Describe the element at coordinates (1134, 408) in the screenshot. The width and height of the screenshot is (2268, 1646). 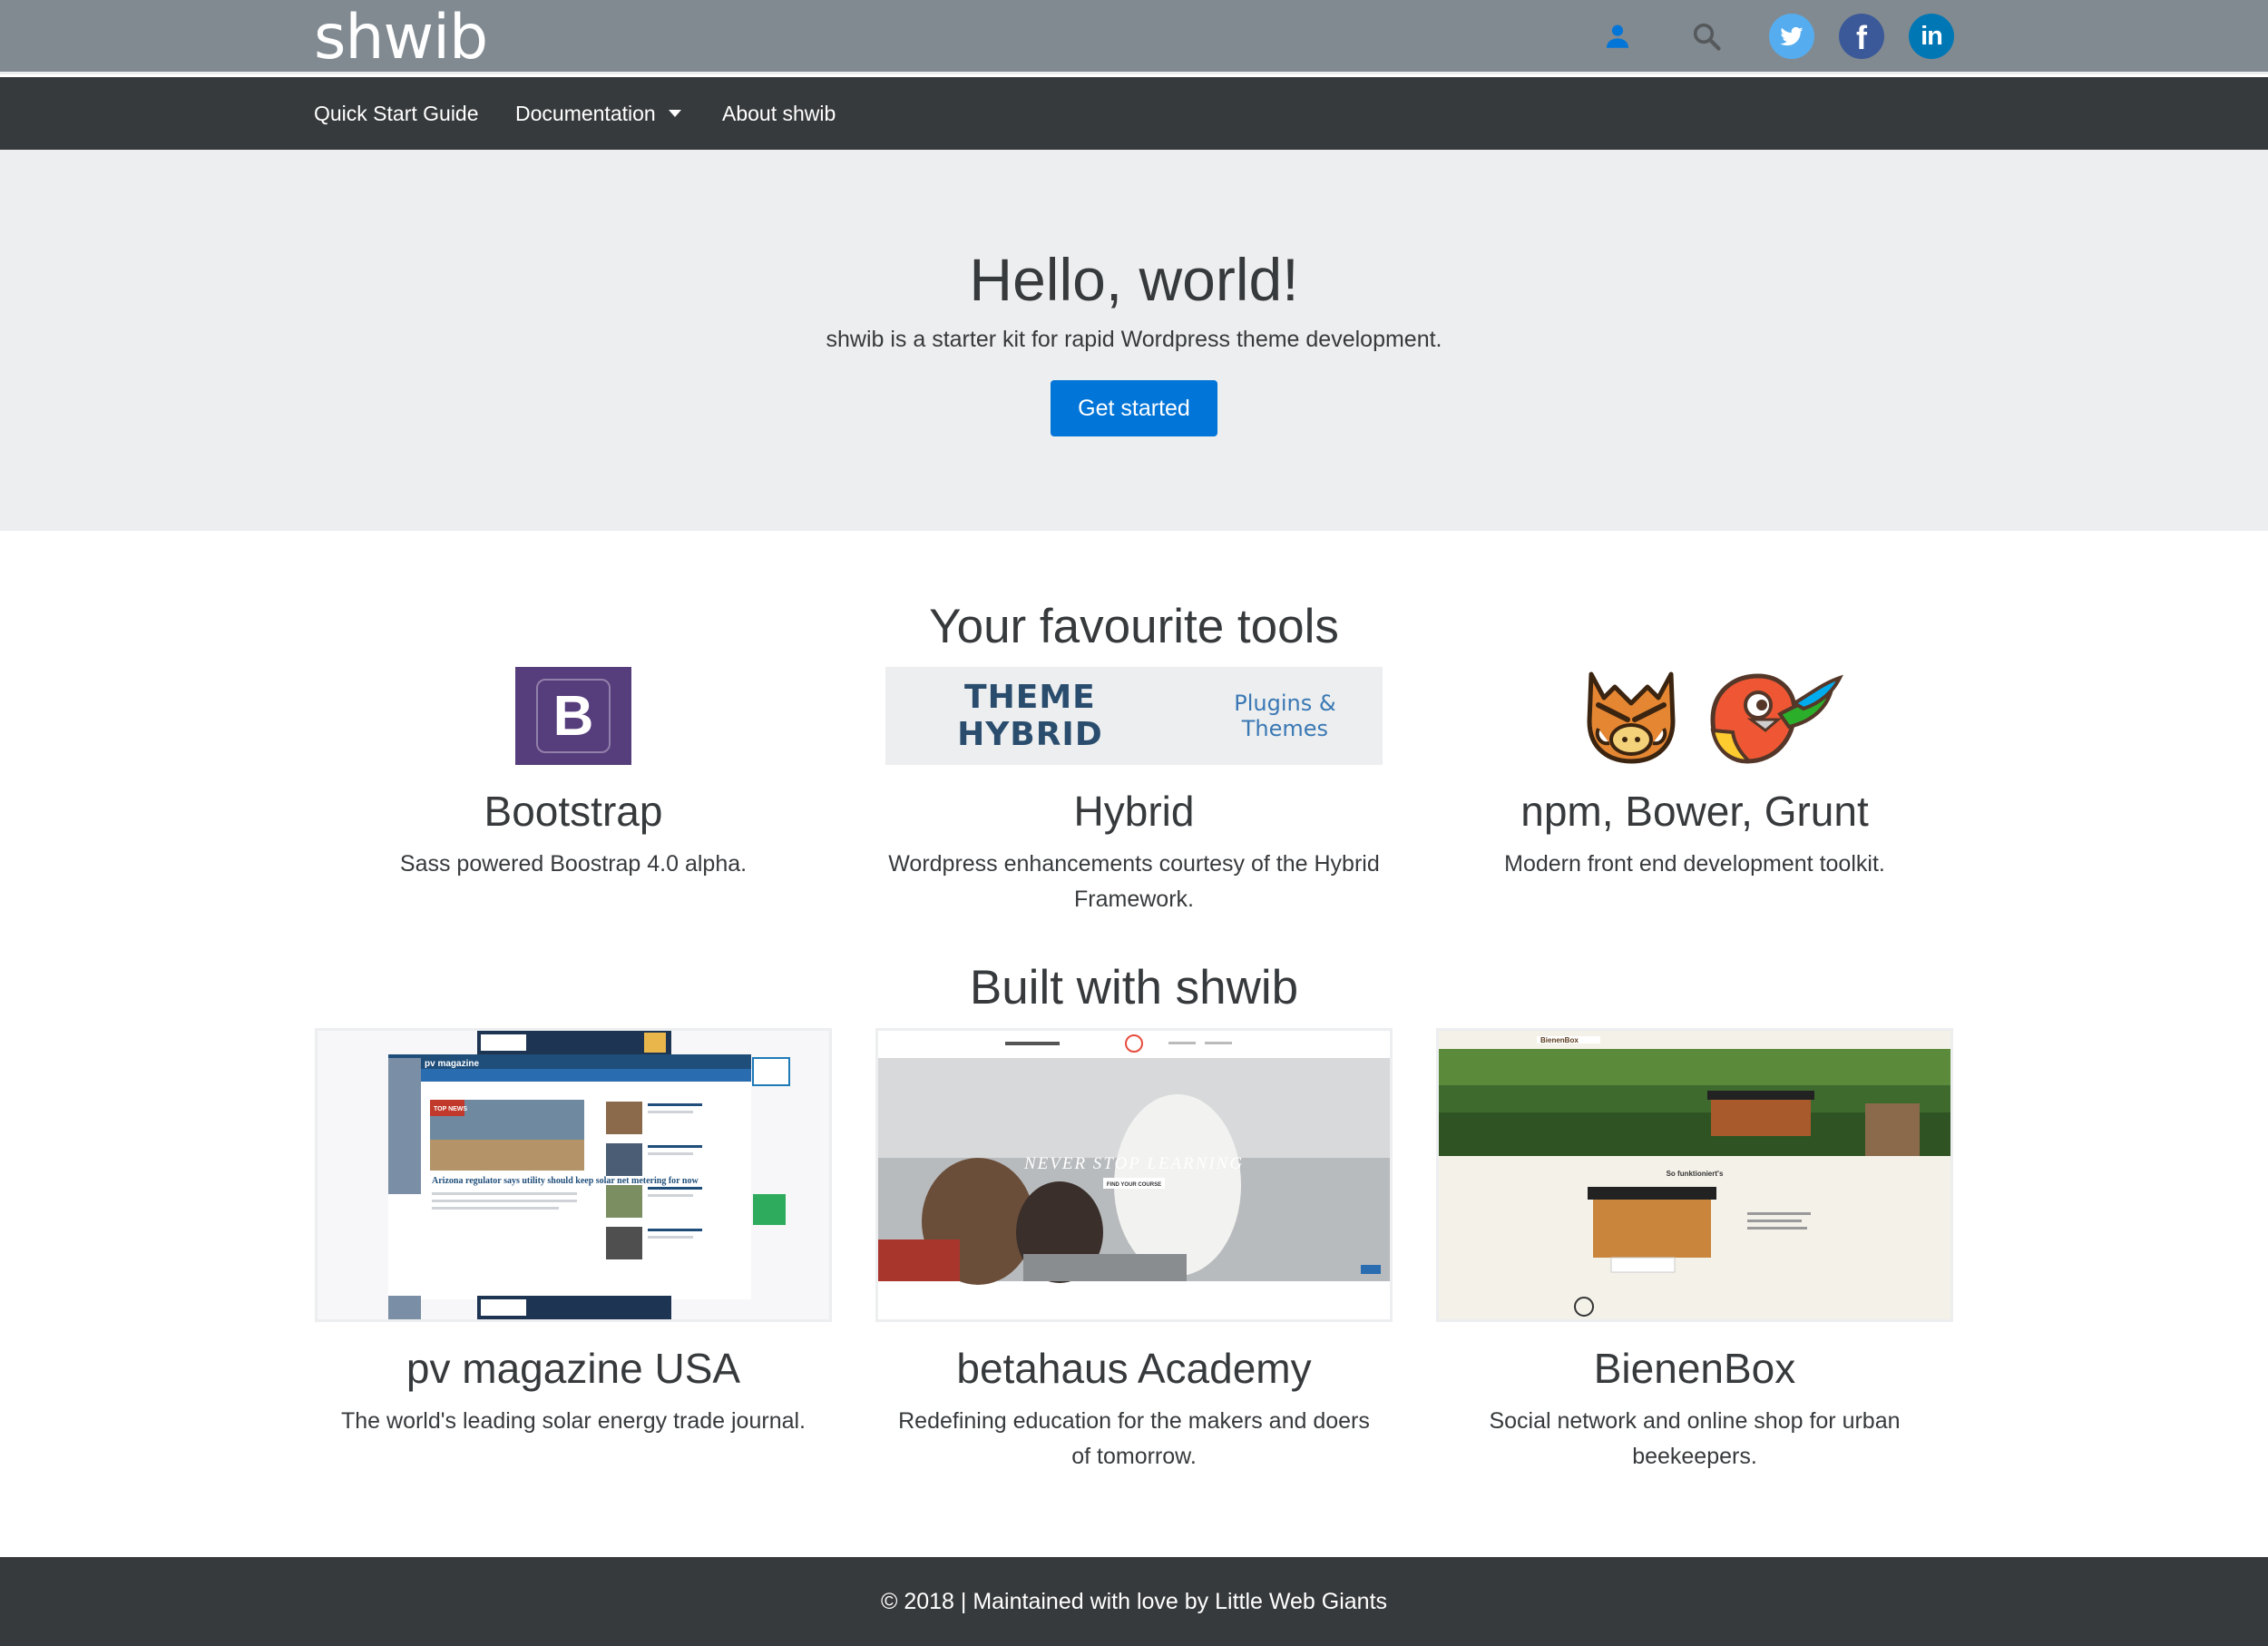
I see `get-started-button: Get started` at that location.